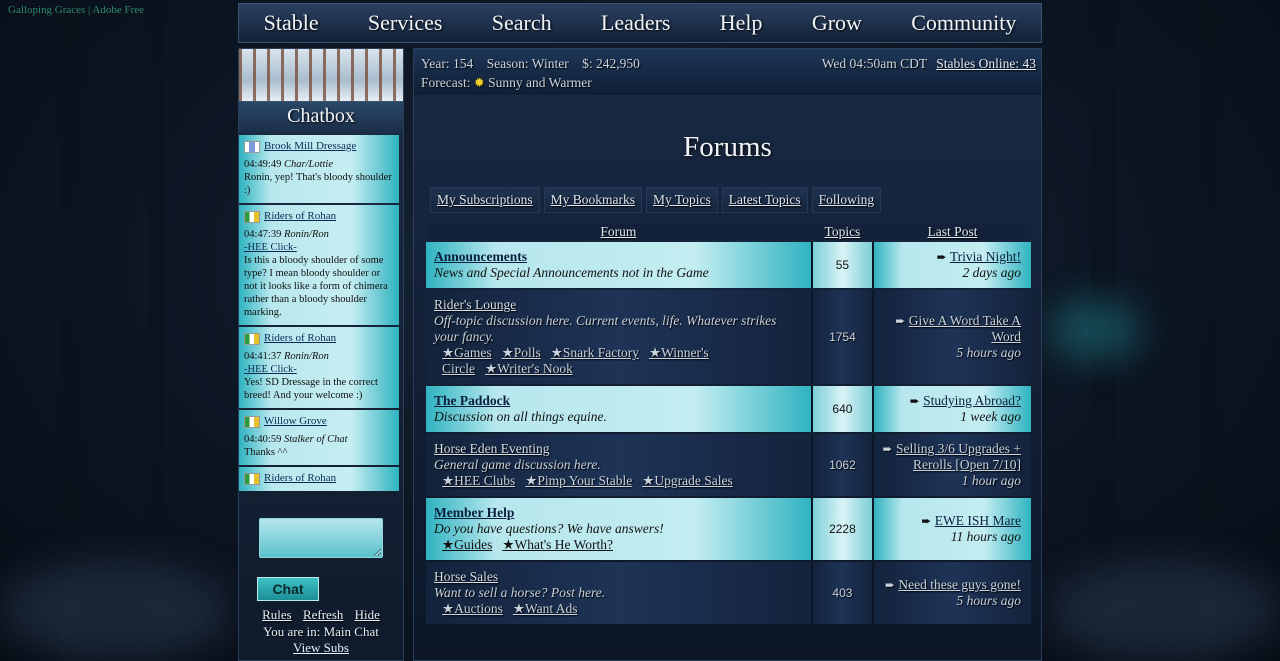  What do you see at coordinates (367, 614) in the screenshot?
I see `hide-link: Hide` at bounding box center [367, 614].